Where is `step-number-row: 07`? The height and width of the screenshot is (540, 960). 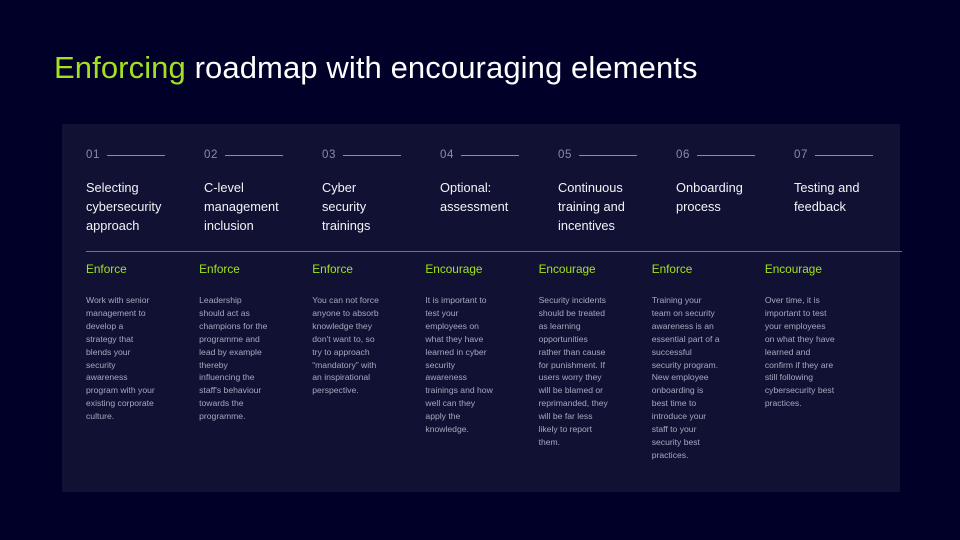
step-number-row: 07 is located at coordinates (833, 155).